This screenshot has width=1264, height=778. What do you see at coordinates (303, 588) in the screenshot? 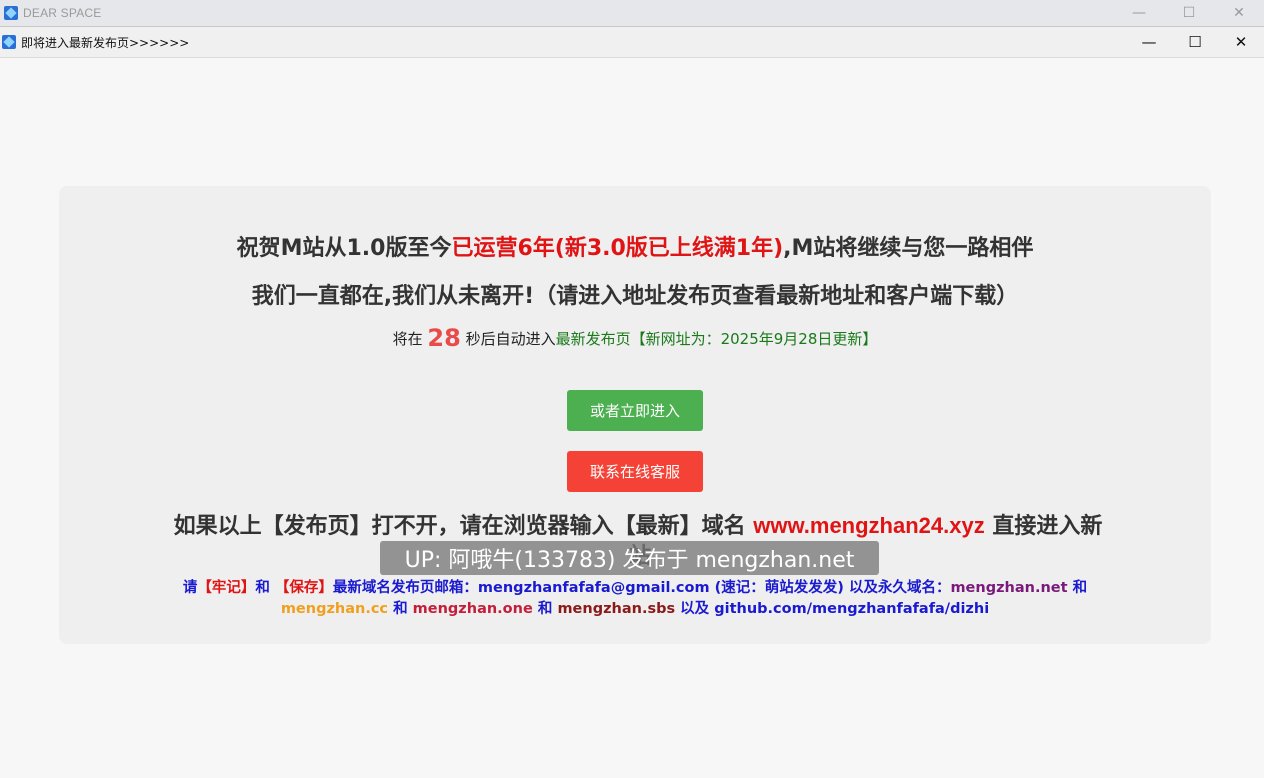
I see `remember-save-label: 【保存】` at bounding box center [303, 588].